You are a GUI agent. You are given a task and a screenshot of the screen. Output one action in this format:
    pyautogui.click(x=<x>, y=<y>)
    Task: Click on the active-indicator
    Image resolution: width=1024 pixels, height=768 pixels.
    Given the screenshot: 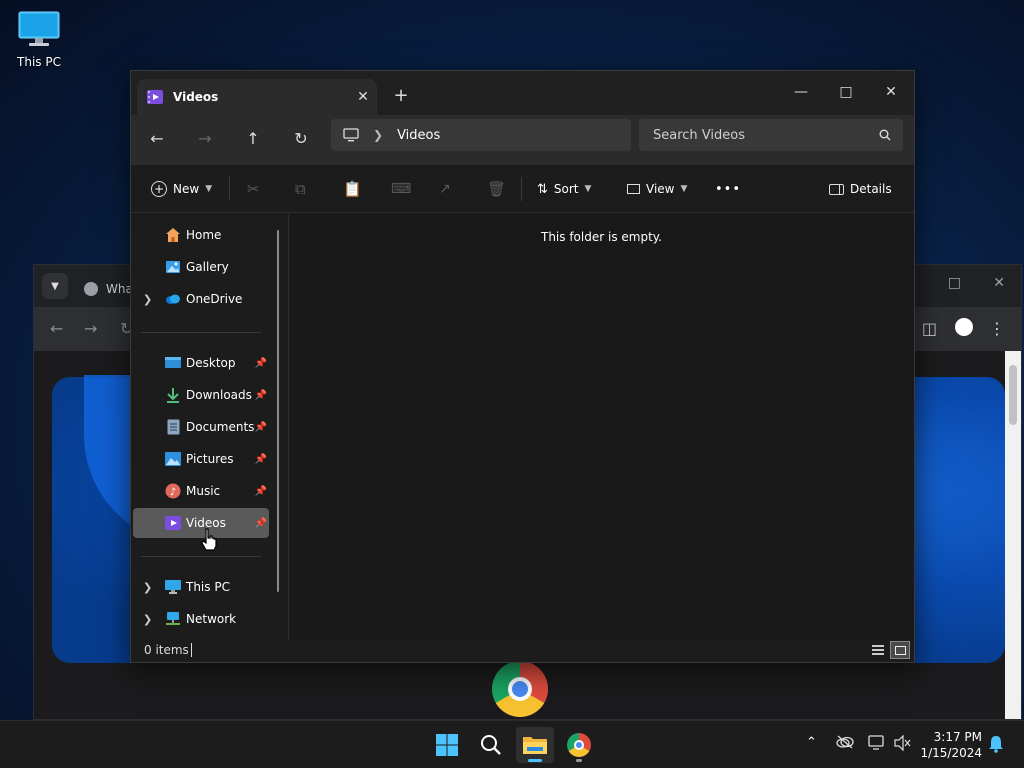 What is the action you would take?
    pyautogui.click(x=535, y=760)
    